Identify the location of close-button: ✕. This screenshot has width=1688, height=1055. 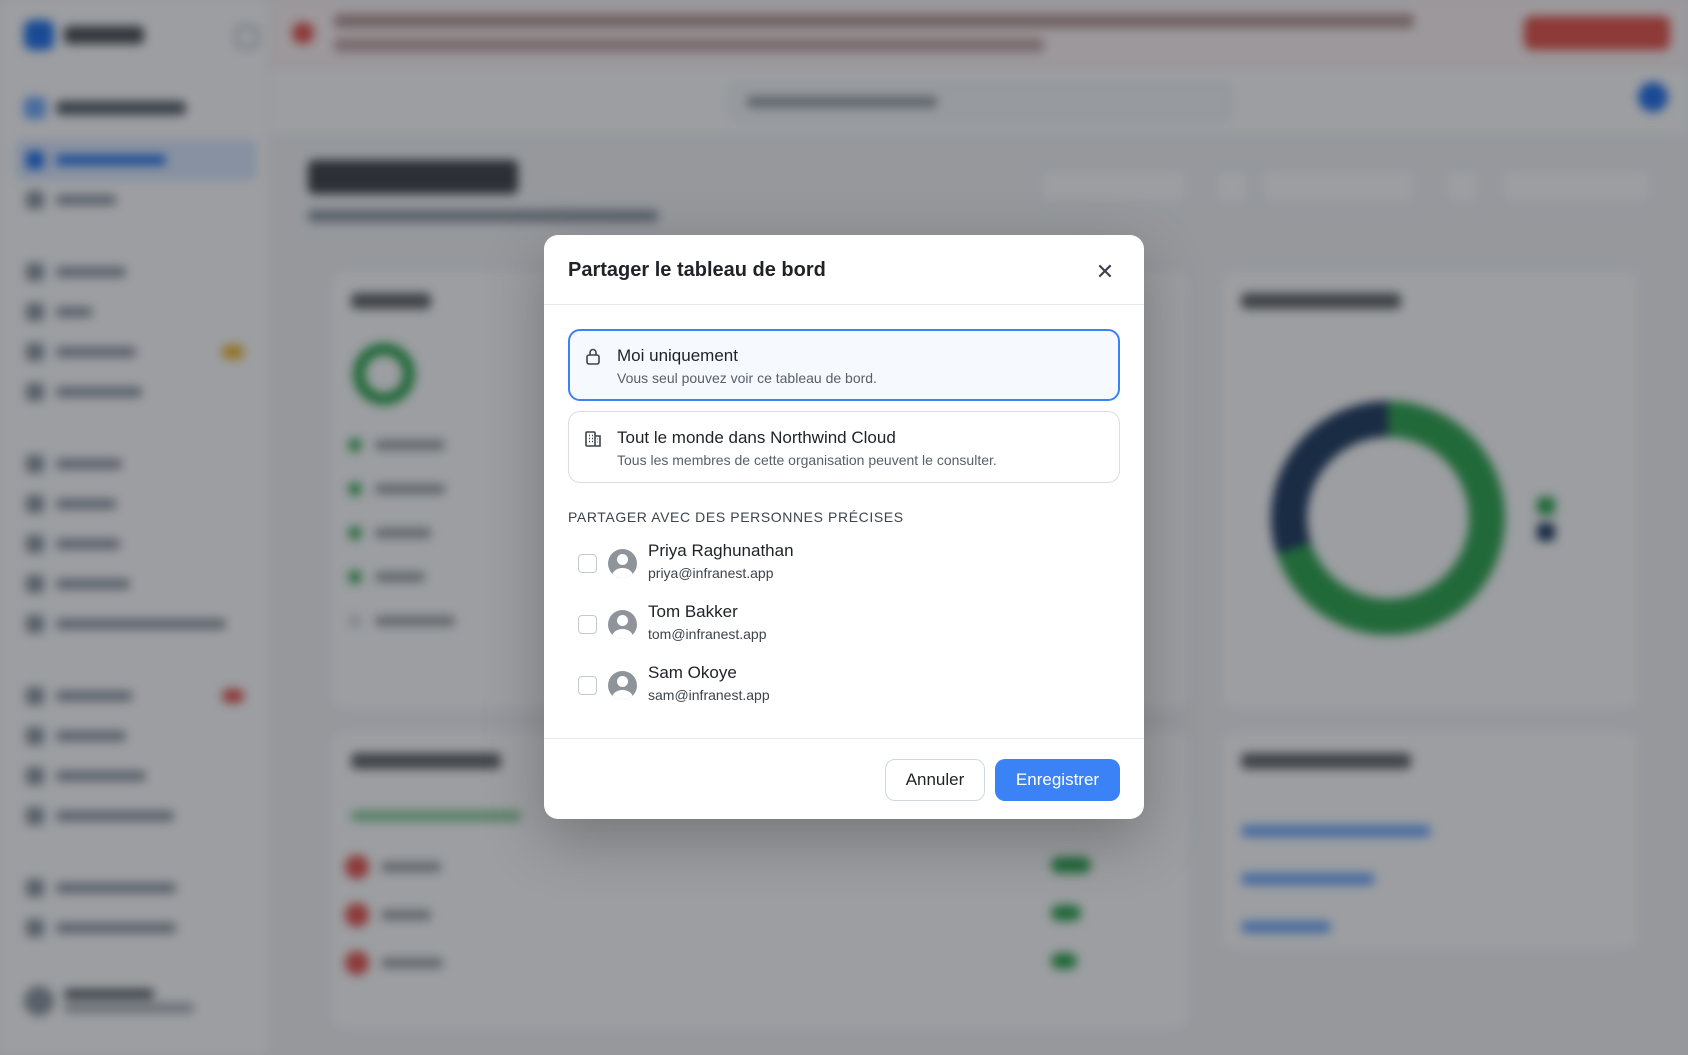
(1105, 272).